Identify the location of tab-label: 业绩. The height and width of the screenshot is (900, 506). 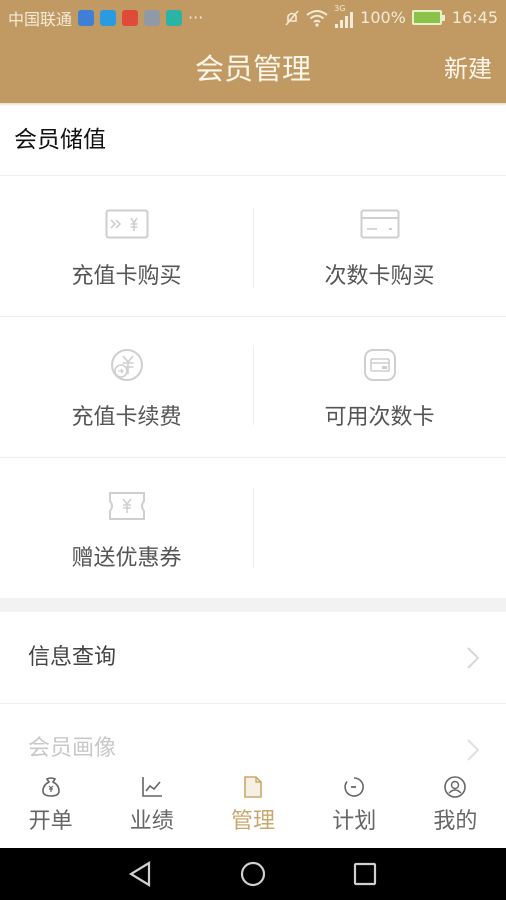
(151, 821).